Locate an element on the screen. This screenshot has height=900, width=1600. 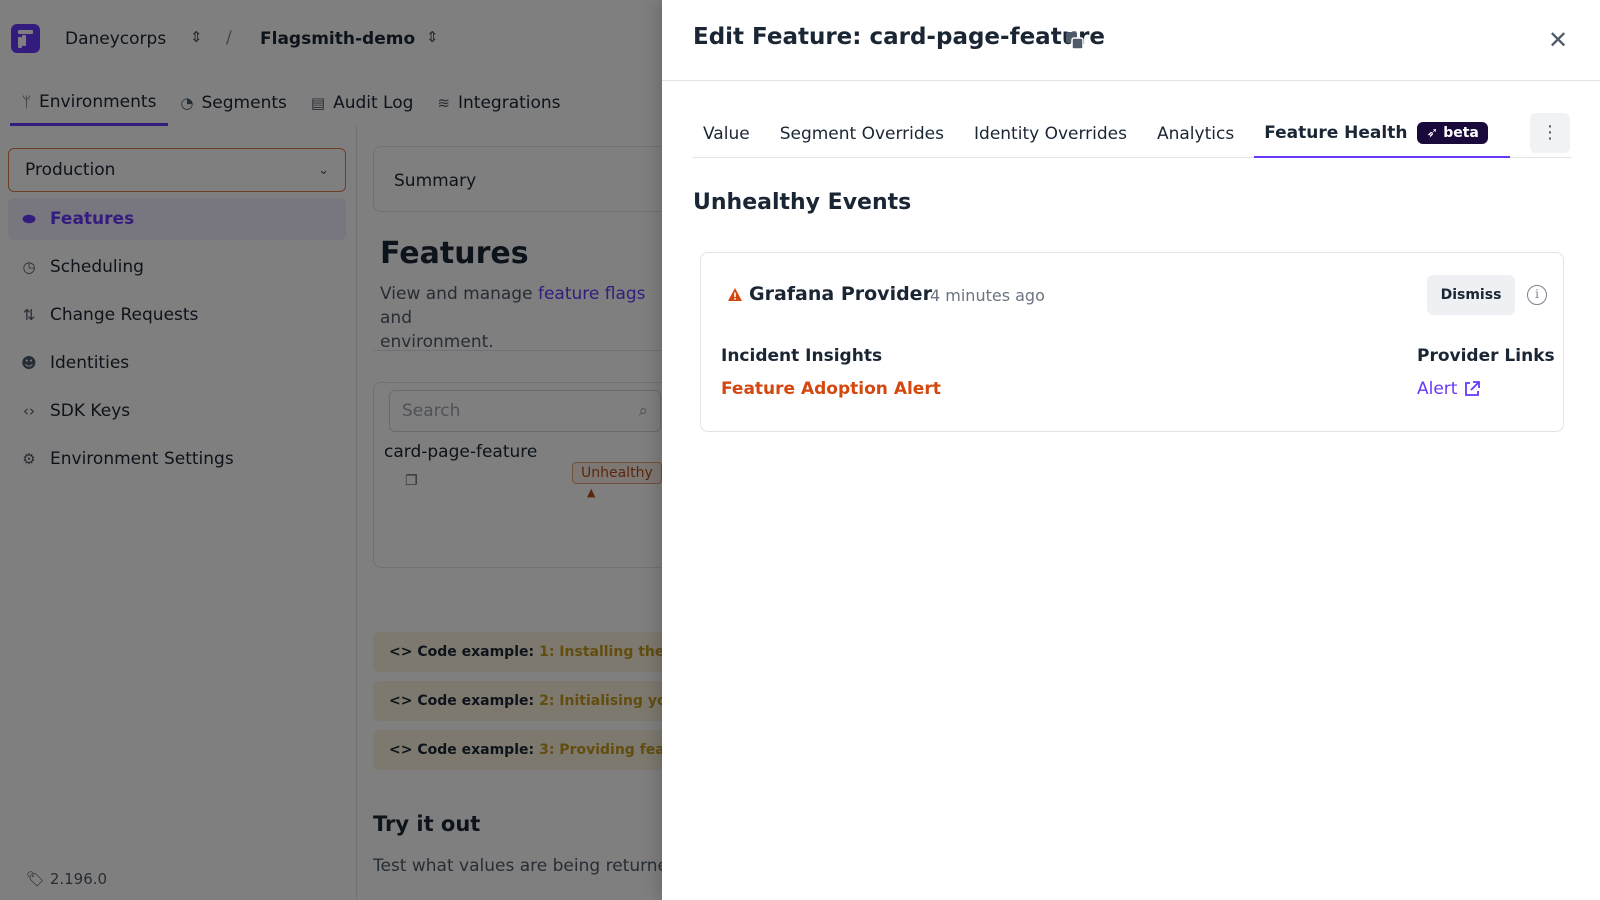
section-title: Unhealthy Events is located at coordinates (802, 202).